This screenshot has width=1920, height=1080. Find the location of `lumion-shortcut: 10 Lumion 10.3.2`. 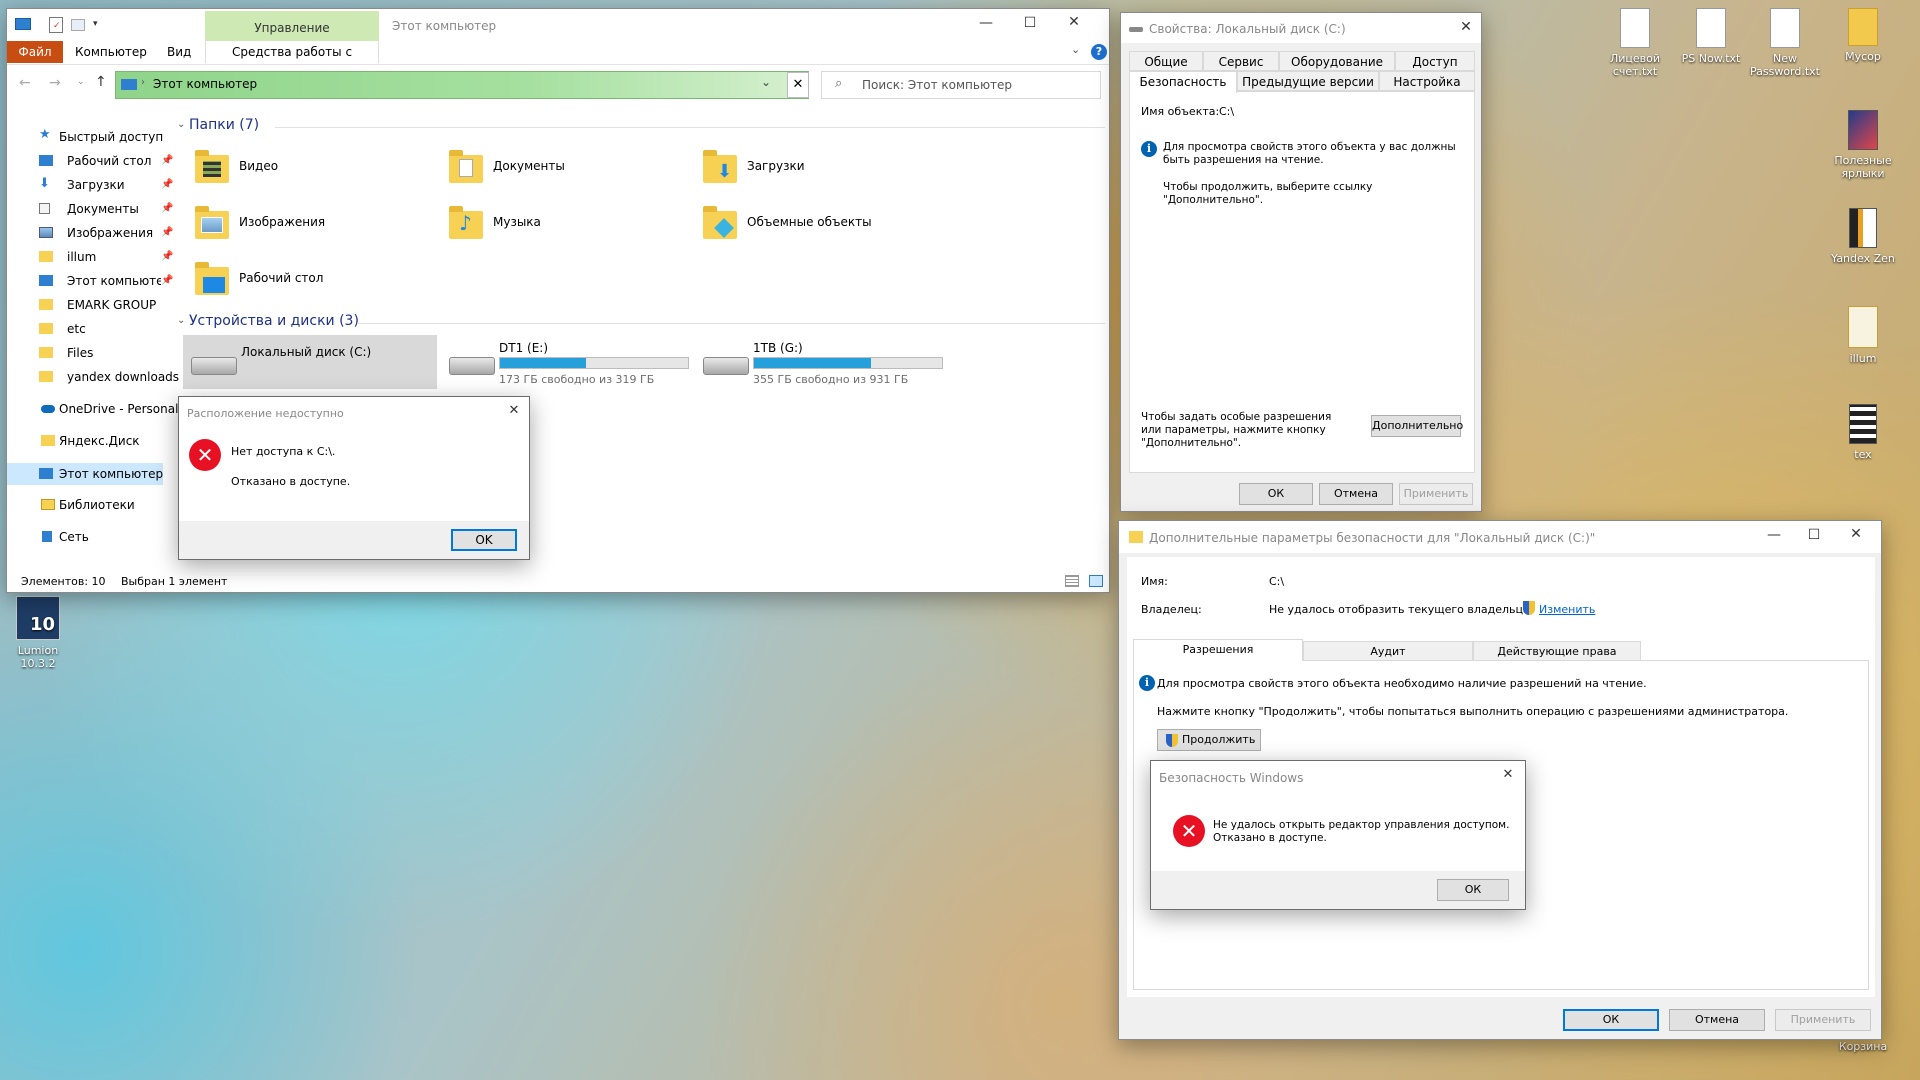

lumion-shortcut: 10 Lumion 10.3.2 is located at coordinates (38, 636).